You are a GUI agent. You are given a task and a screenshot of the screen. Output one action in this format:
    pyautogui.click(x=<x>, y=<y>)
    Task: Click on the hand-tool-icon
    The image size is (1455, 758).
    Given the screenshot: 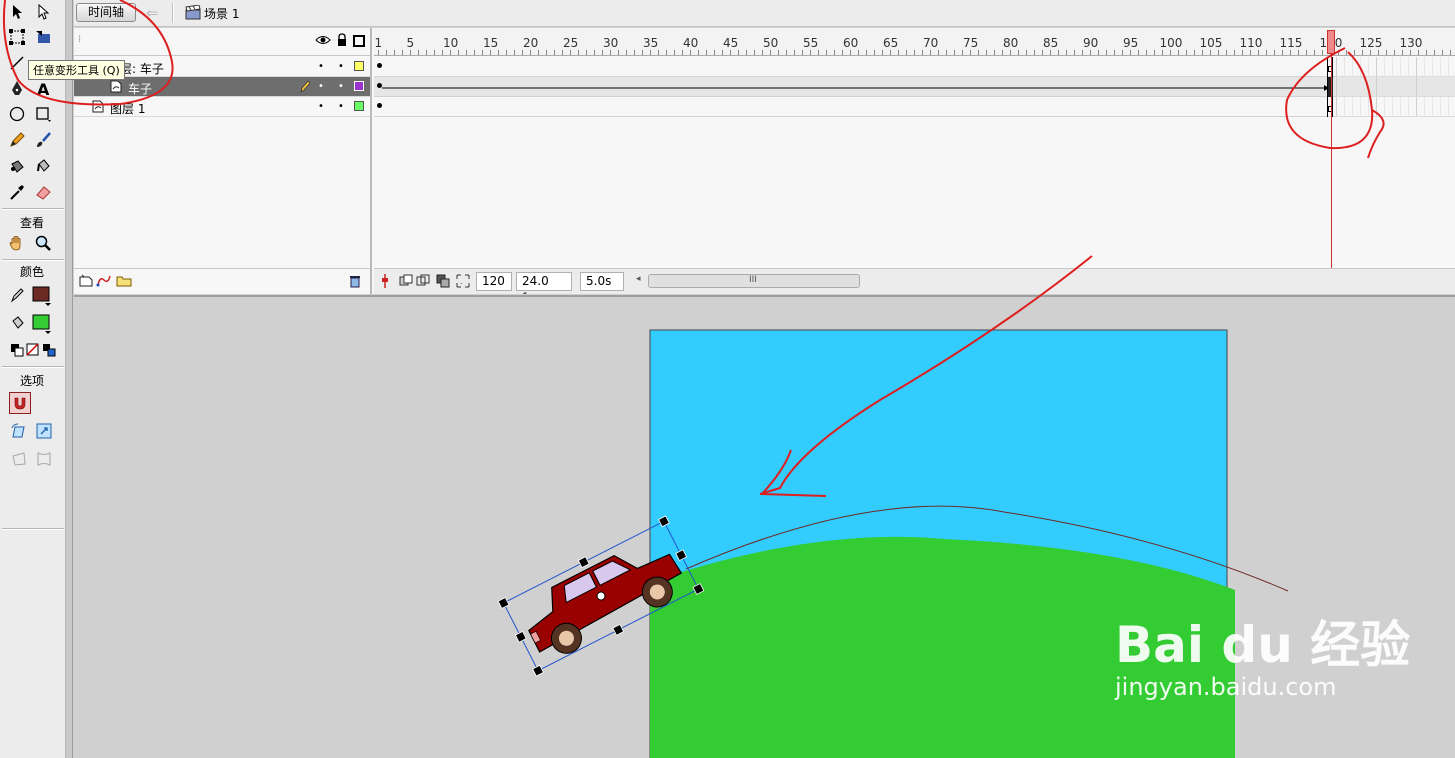 What is the action you would take?
    pyautogui.click(x=17, y=243)
    